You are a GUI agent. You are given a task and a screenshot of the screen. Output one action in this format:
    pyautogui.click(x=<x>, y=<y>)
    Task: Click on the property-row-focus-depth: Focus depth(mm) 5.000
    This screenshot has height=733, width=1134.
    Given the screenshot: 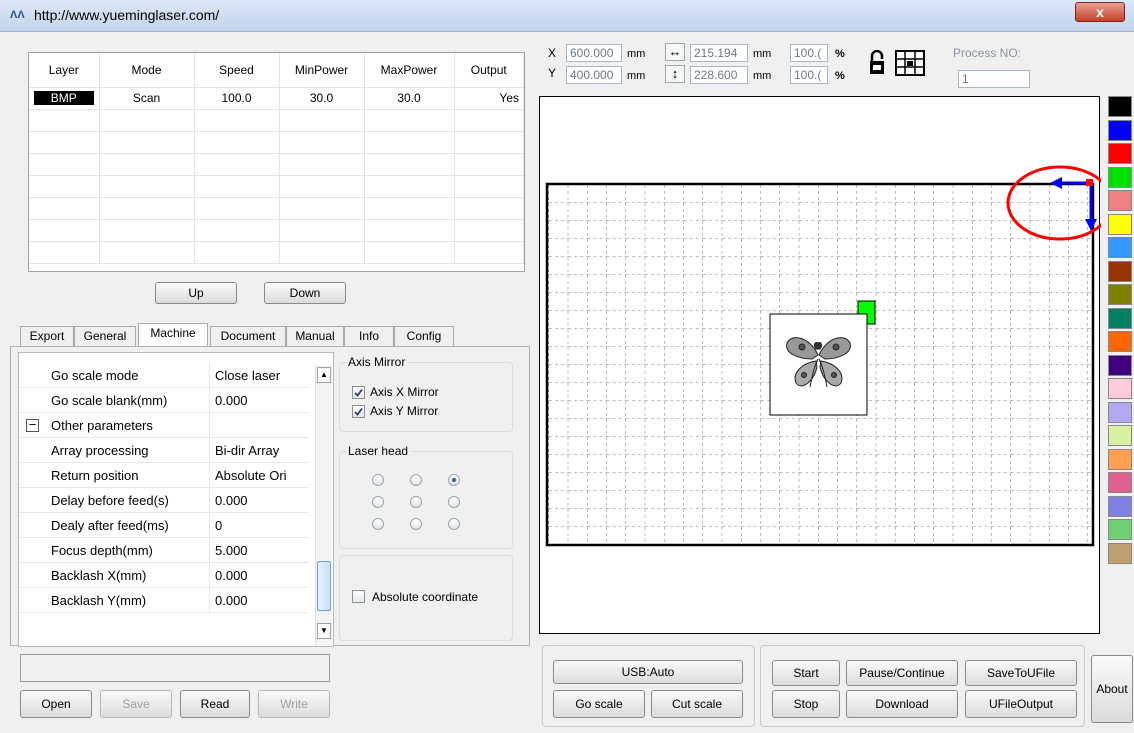 What is the action you would take?
    pyautogui.click(x=164, y=550)
    